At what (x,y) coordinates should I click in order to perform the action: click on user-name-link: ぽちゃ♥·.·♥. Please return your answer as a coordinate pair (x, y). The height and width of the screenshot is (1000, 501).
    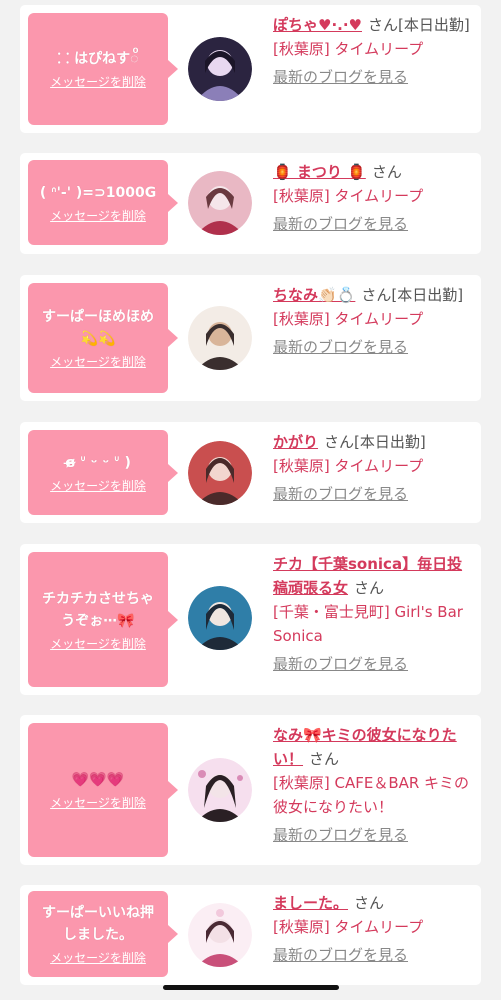
    Looking at the image, I should click on (317, 25).